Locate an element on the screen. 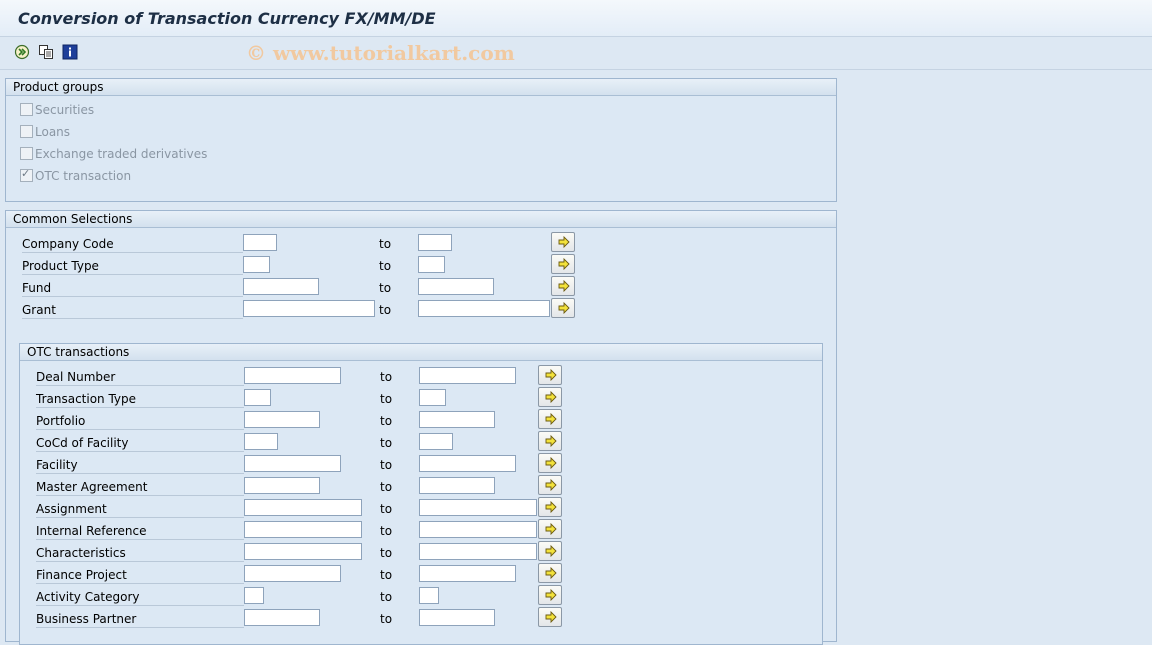  field-label: Fund is located at coordinates (132, 287).